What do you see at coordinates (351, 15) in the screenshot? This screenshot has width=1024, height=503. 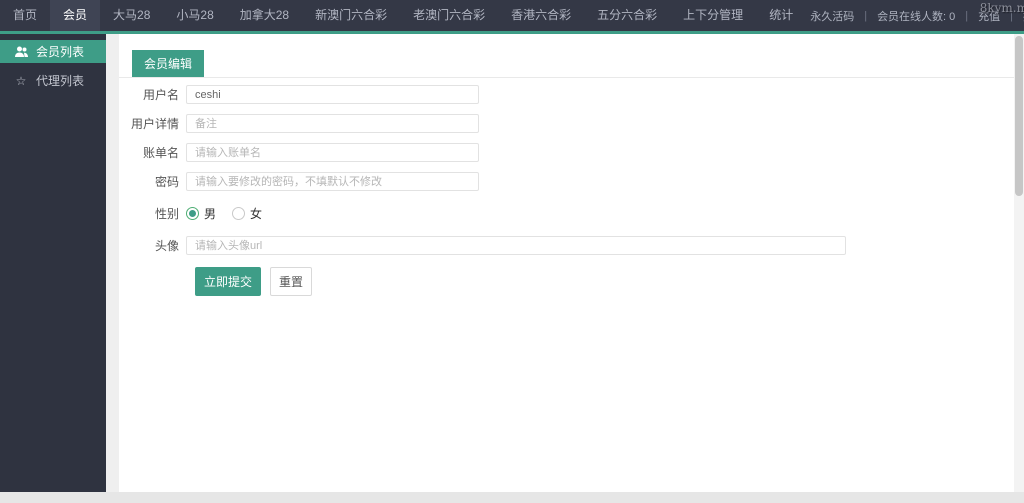 I see `nav-item-new-macau: 新澳门六合彩` at bounding box center [351, 15].